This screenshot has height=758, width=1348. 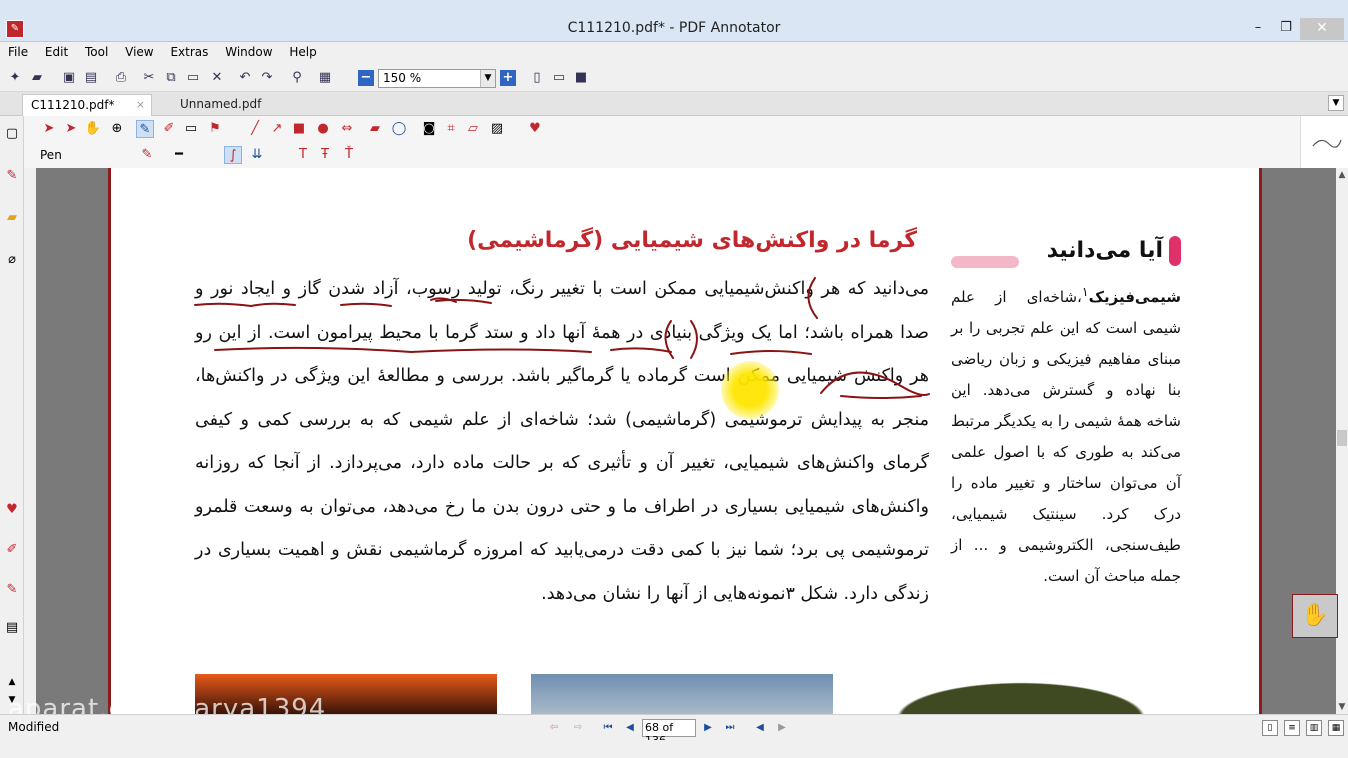 What do you see at coordinates (708, 728) in the screenshot?
I see `next-page-icon: ▶` at bounding box center [708, 728].